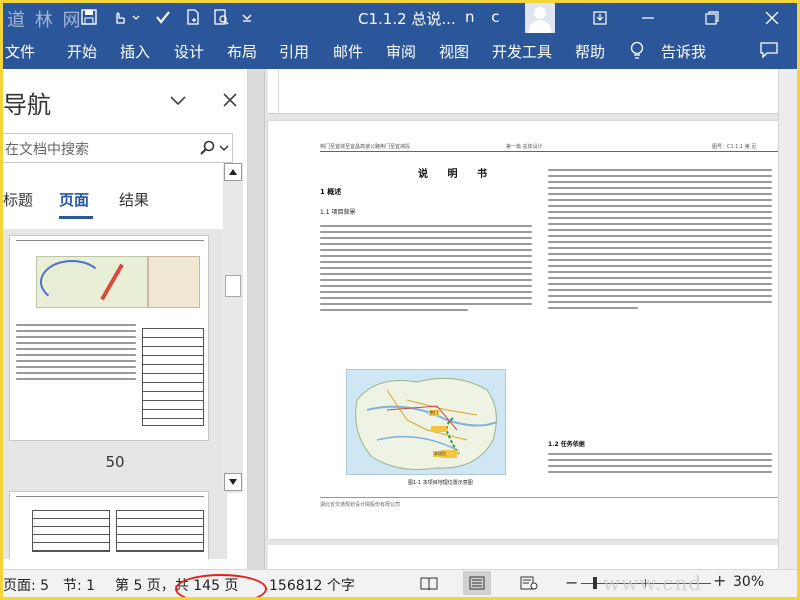 Image resolution: width=800 pixels, height=600 pixels. Describe the element at coordinates (440, 454) in the screenshot. I see `map-label-project: 本项目` at that location.